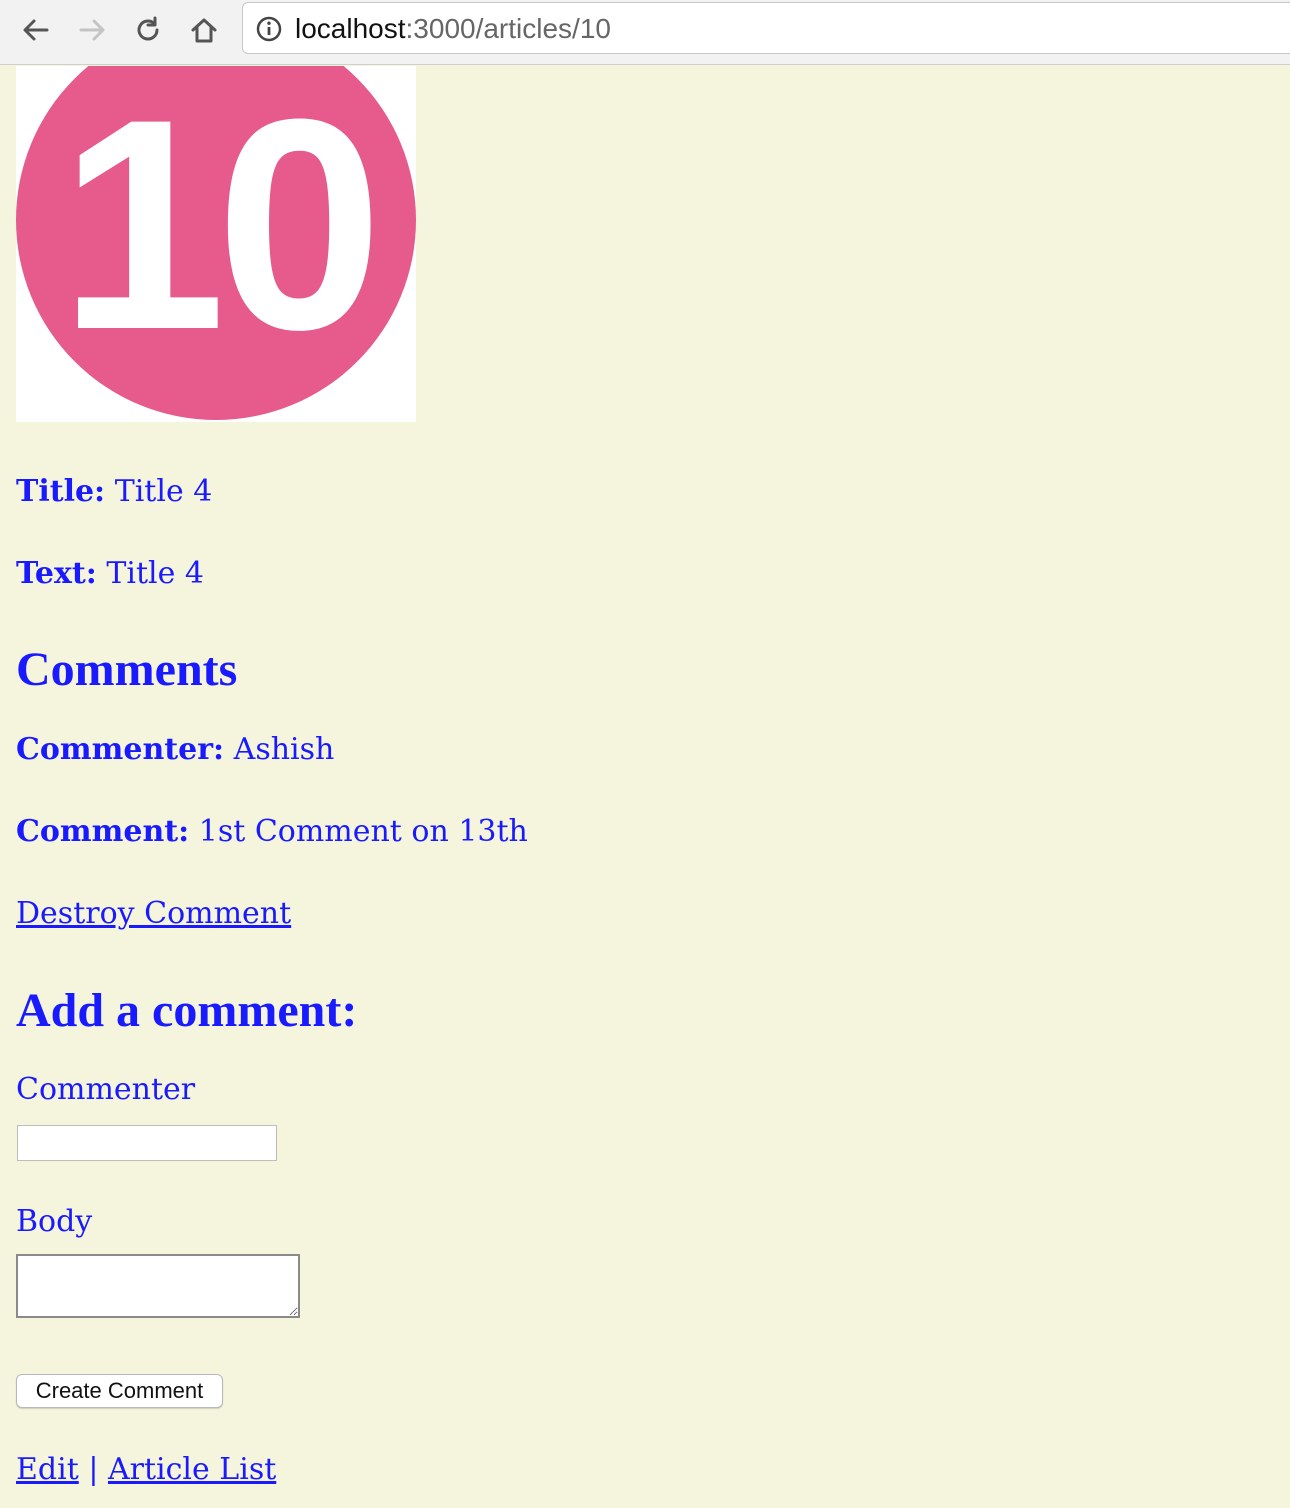  What do you see at coordinates (766, 28) in the screenshot?
I see `address-bar: localhost:3000/articles/10` at bounding box center [766, 28].